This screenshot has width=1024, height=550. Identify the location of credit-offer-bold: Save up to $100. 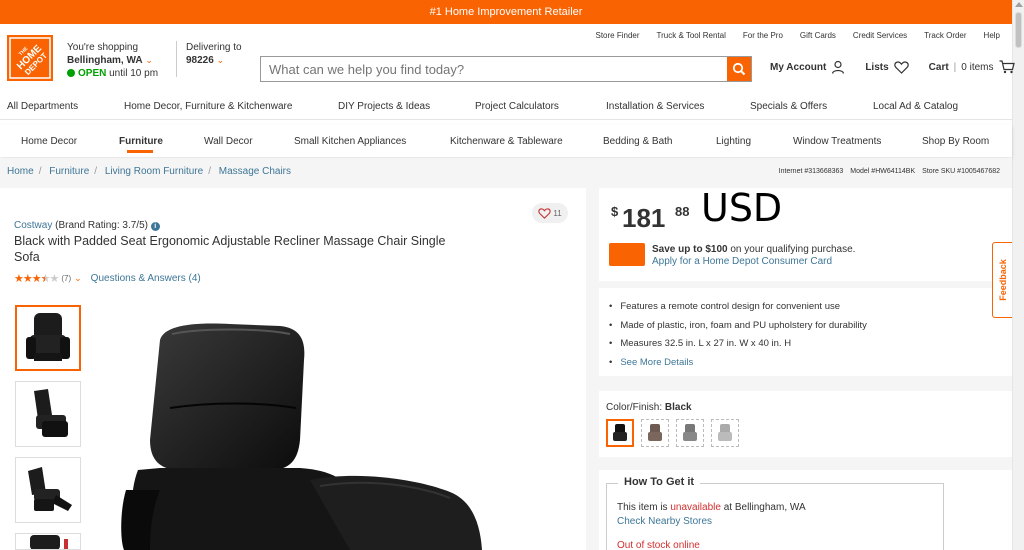
(690, 249).